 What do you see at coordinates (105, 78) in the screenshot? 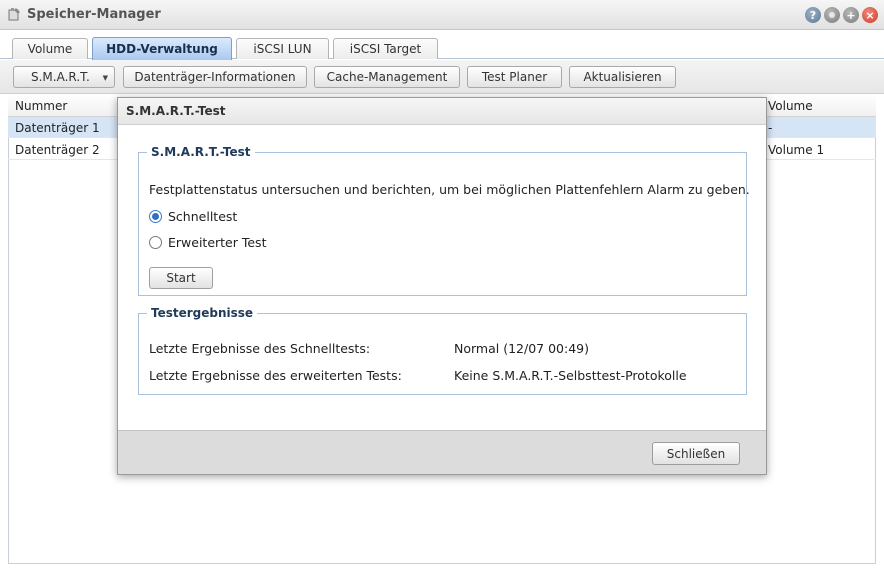
I see `dropdown-arrow-icon: ▼` at bounding box center [105, 78].